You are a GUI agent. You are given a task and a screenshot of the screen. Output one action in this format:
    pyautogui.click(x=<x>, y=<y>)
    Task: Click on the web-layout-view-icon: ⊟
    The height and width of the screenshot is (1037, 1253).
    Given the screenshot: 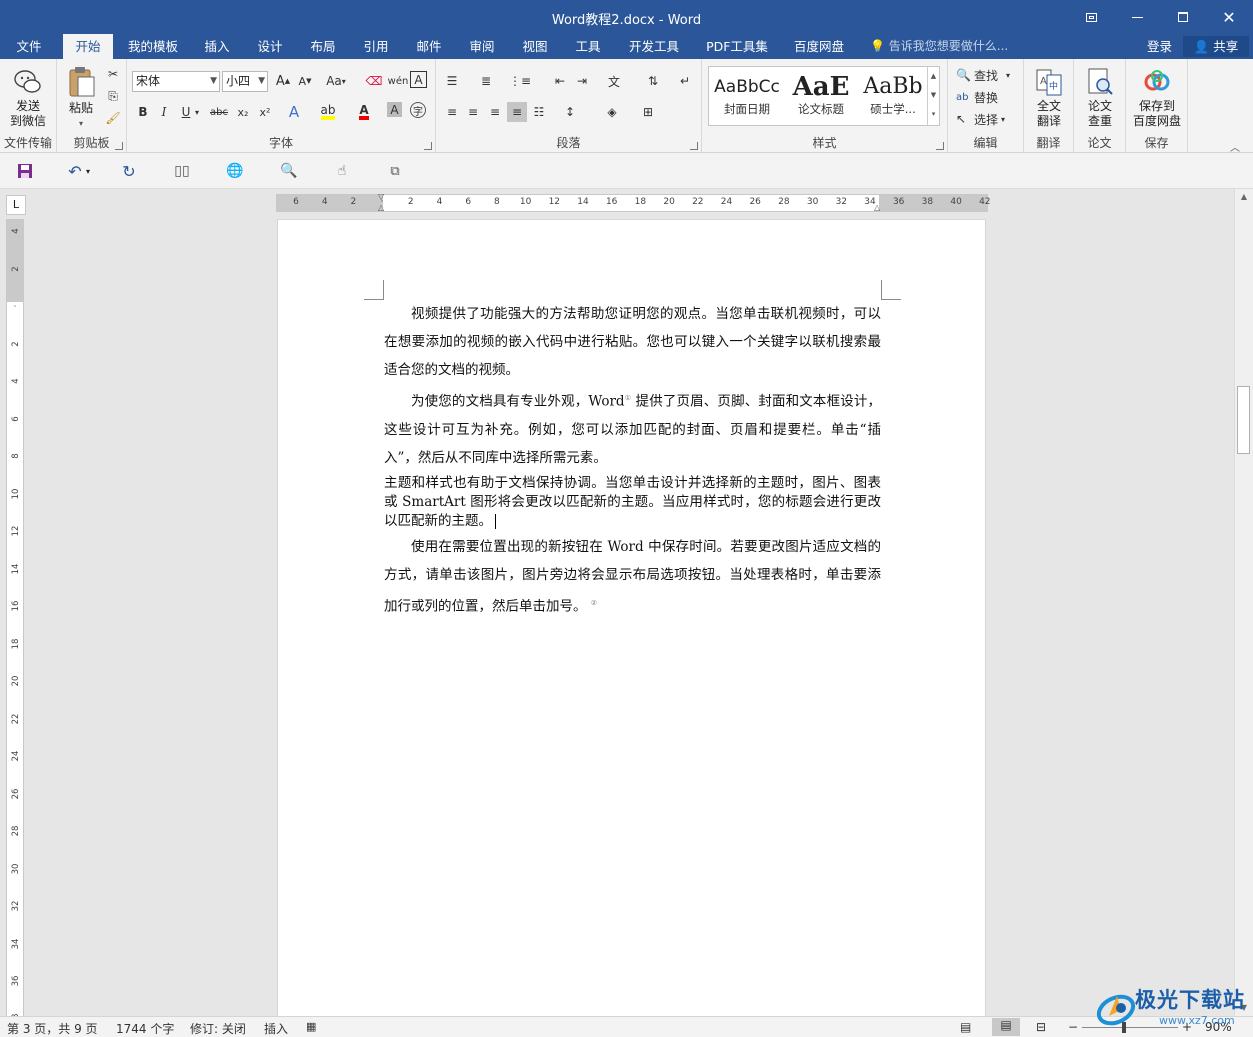 What is the action you would take?
    pyautogui.click(x=1041, y=1027)
    